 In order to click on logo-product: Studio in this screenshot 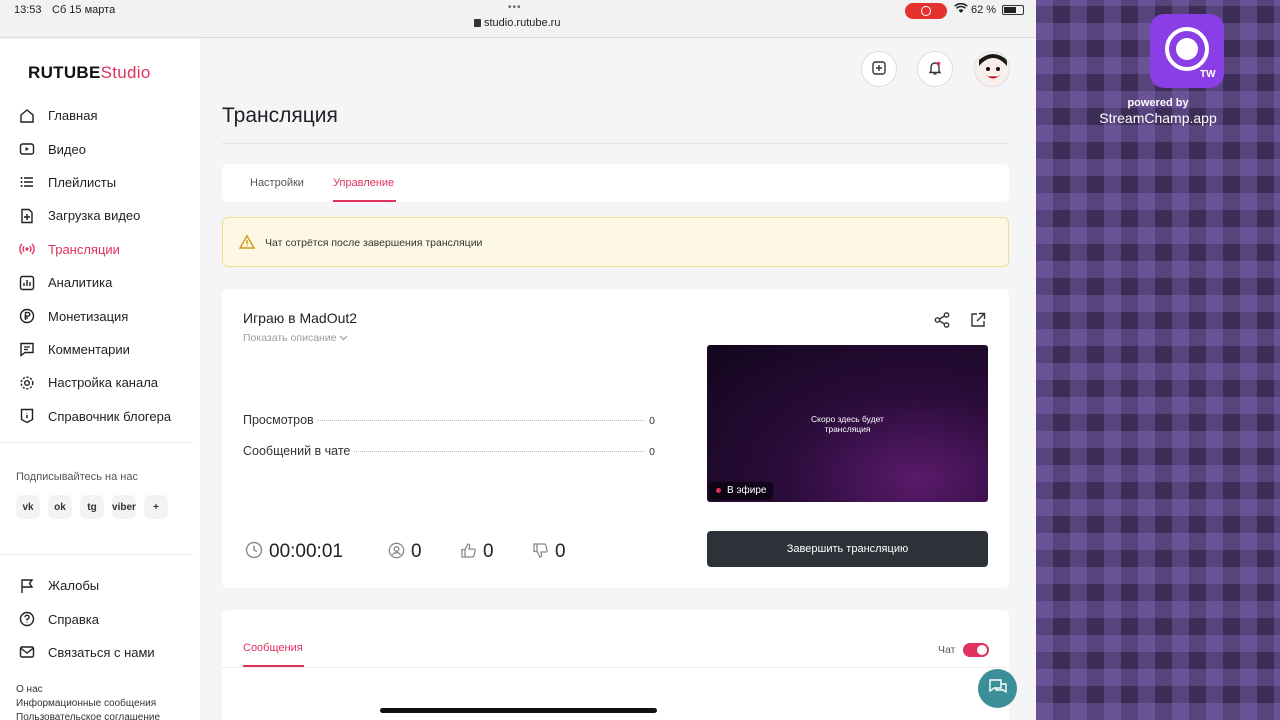, I will do `click(125, 72)`.